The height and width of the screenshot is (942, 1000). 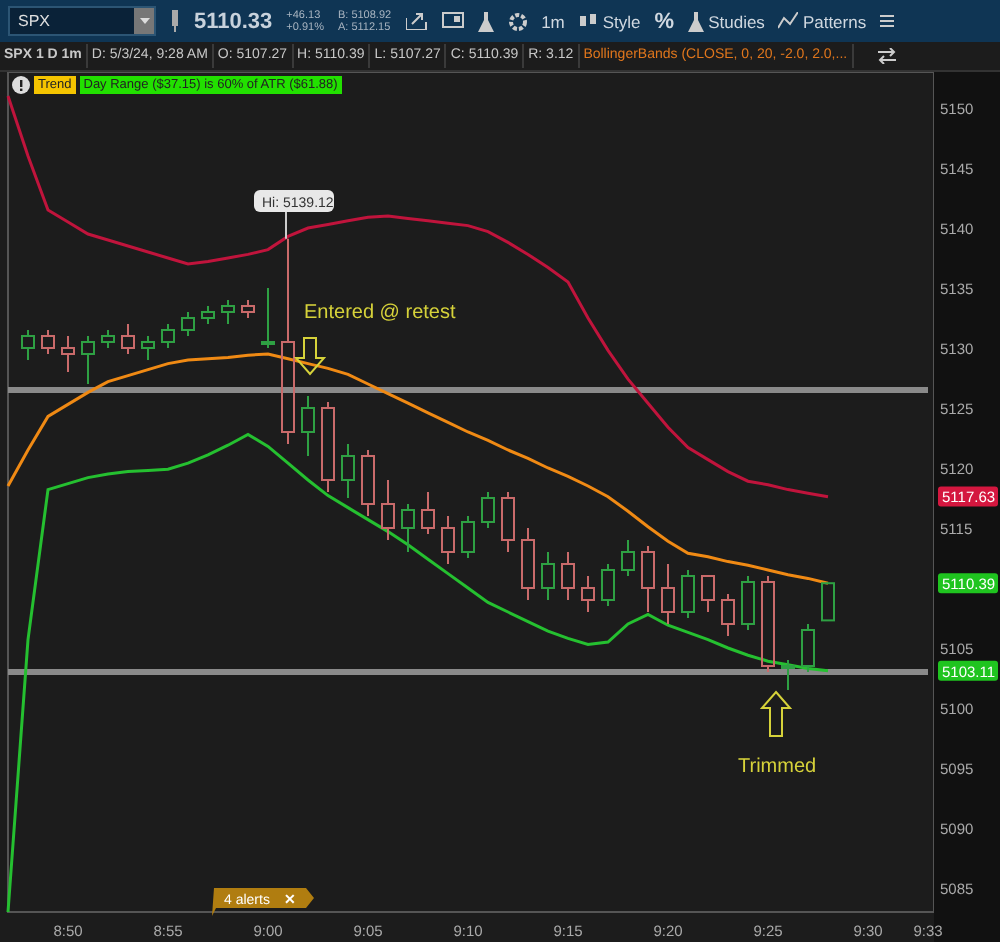 I want to click on percent-button: %, so click(x=664, y=21).